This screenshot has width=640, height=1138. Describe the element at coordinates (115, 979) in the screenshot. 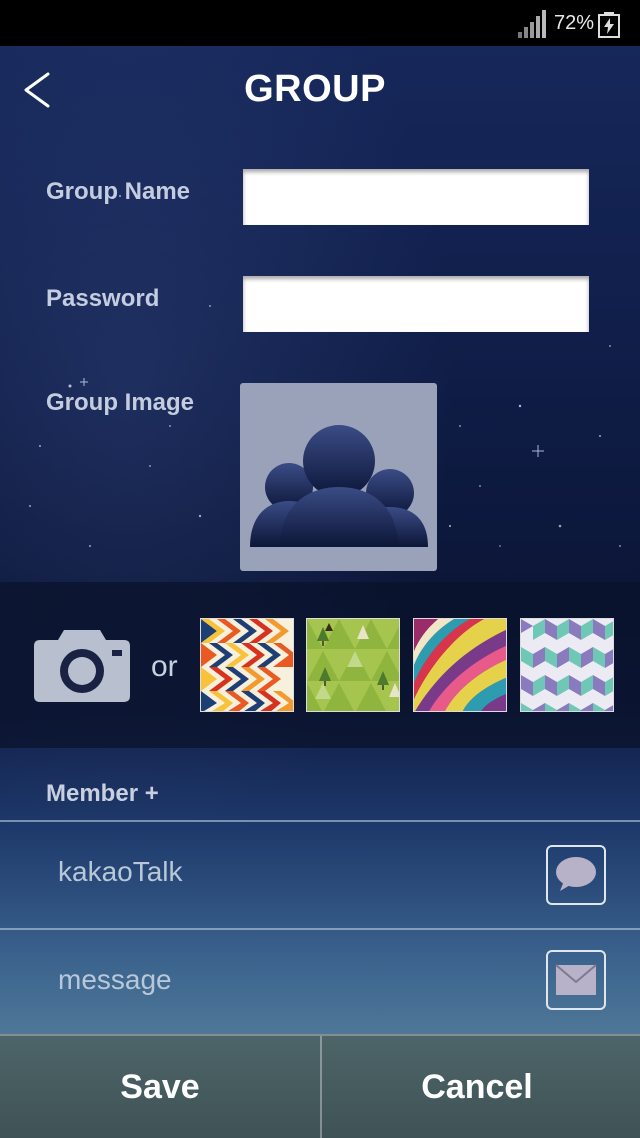

I see `message-label: message` at that location.